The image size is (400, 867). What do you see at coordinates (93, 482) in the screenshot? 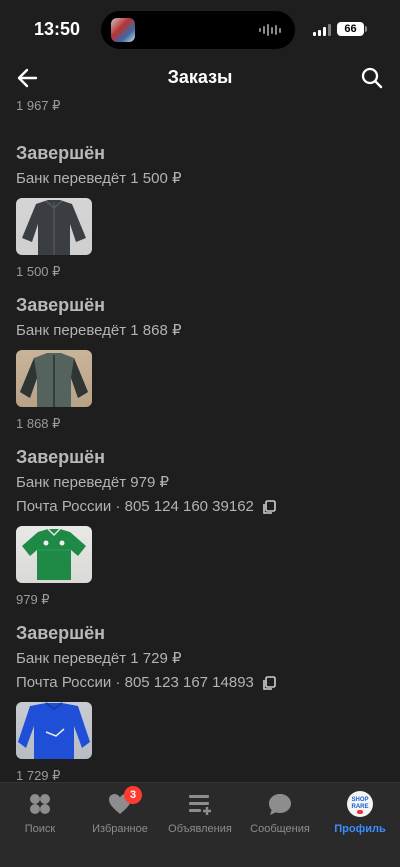
I see `bank-transfer-text: Банк переведёт 979 ₽` at bounding box center [93, 482].